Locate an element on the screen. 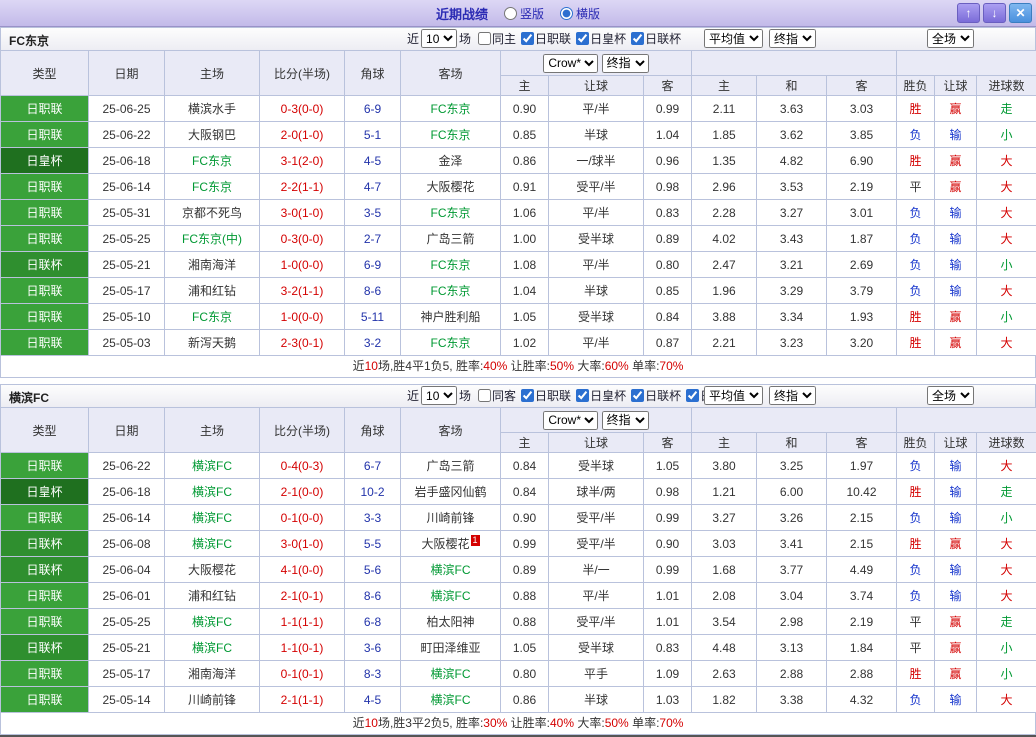  team-link: FC东京(中) is located at coordinates (212, 239).